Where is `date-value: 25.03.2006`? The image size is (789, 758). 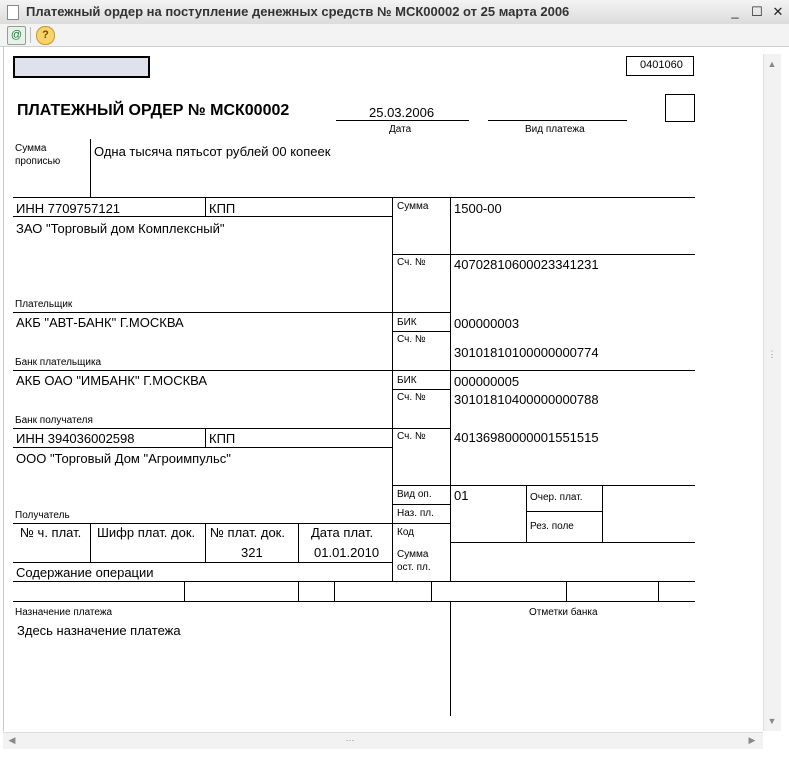
date-value: 25.03.2006 is located at coordinates (401, 112).